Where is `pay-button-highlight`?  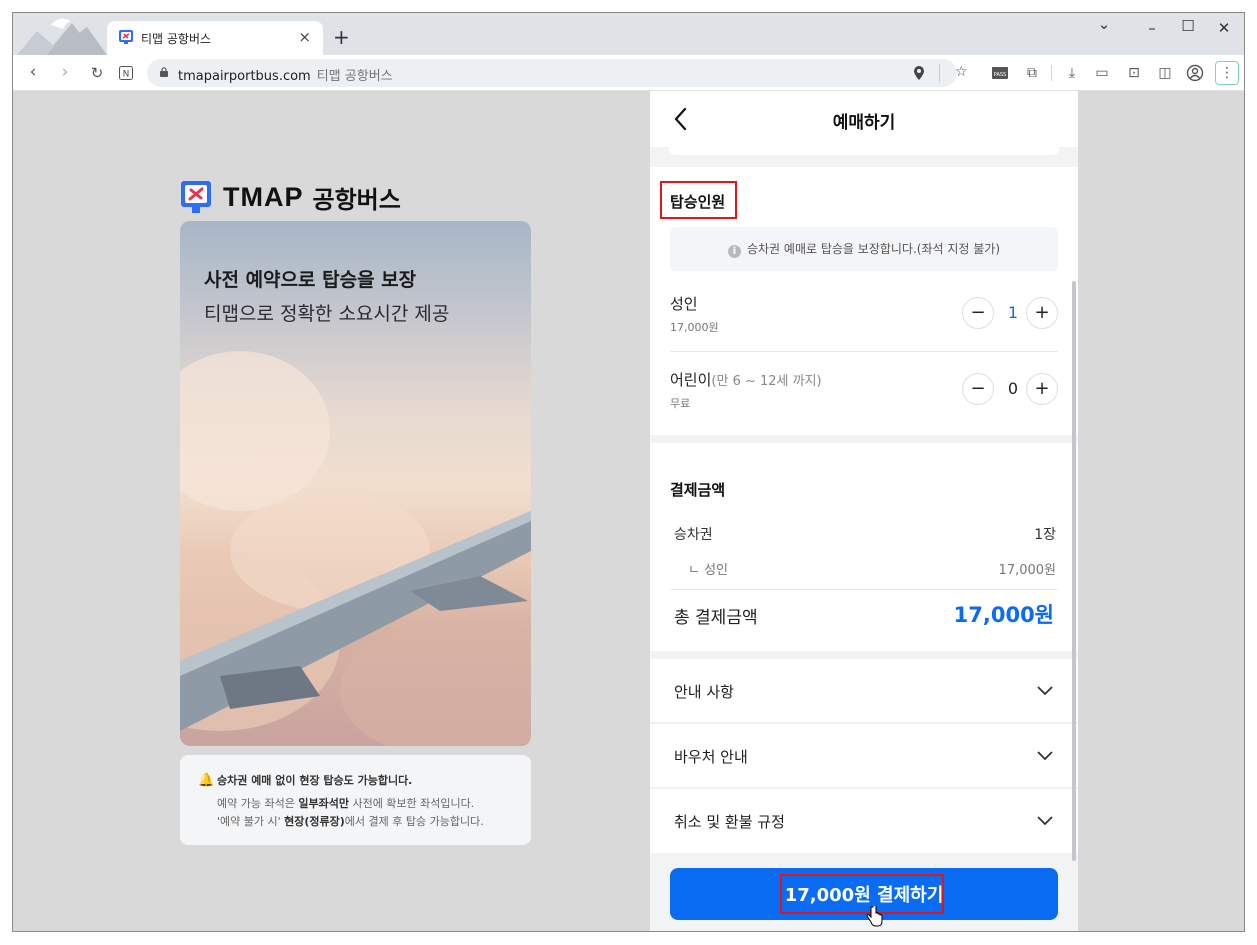
pay-button-highlight is located at coordinates (862, 894).